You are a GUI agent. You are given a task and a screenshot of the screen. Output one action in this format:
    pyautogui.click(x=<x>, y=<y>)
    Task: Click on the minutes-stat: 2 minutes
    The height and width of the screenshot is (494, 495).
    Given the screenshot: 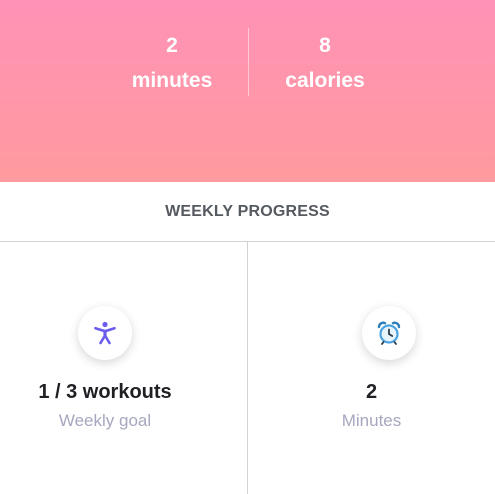 What is the action you would take?
    pyautogui.click(x=172, y=63)
    